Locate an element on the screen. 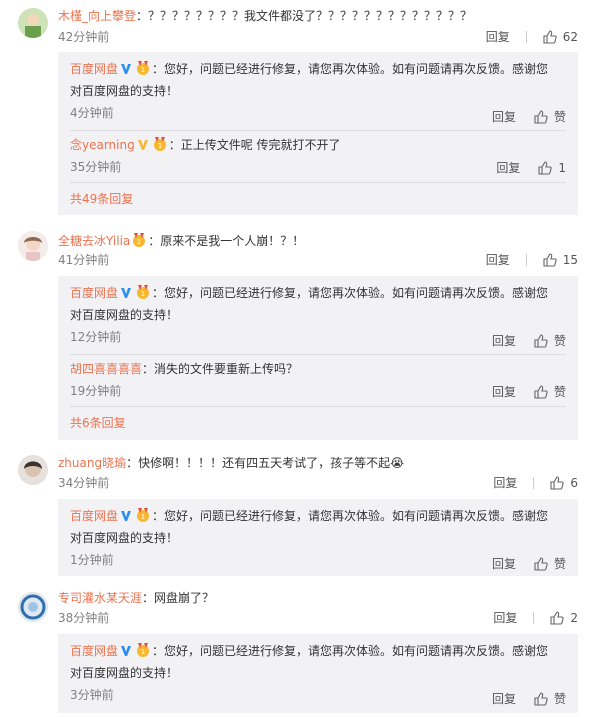 This screenshot has height=717, width=598. comment-actions: 回复 6 is located at coordinates (535, 483).